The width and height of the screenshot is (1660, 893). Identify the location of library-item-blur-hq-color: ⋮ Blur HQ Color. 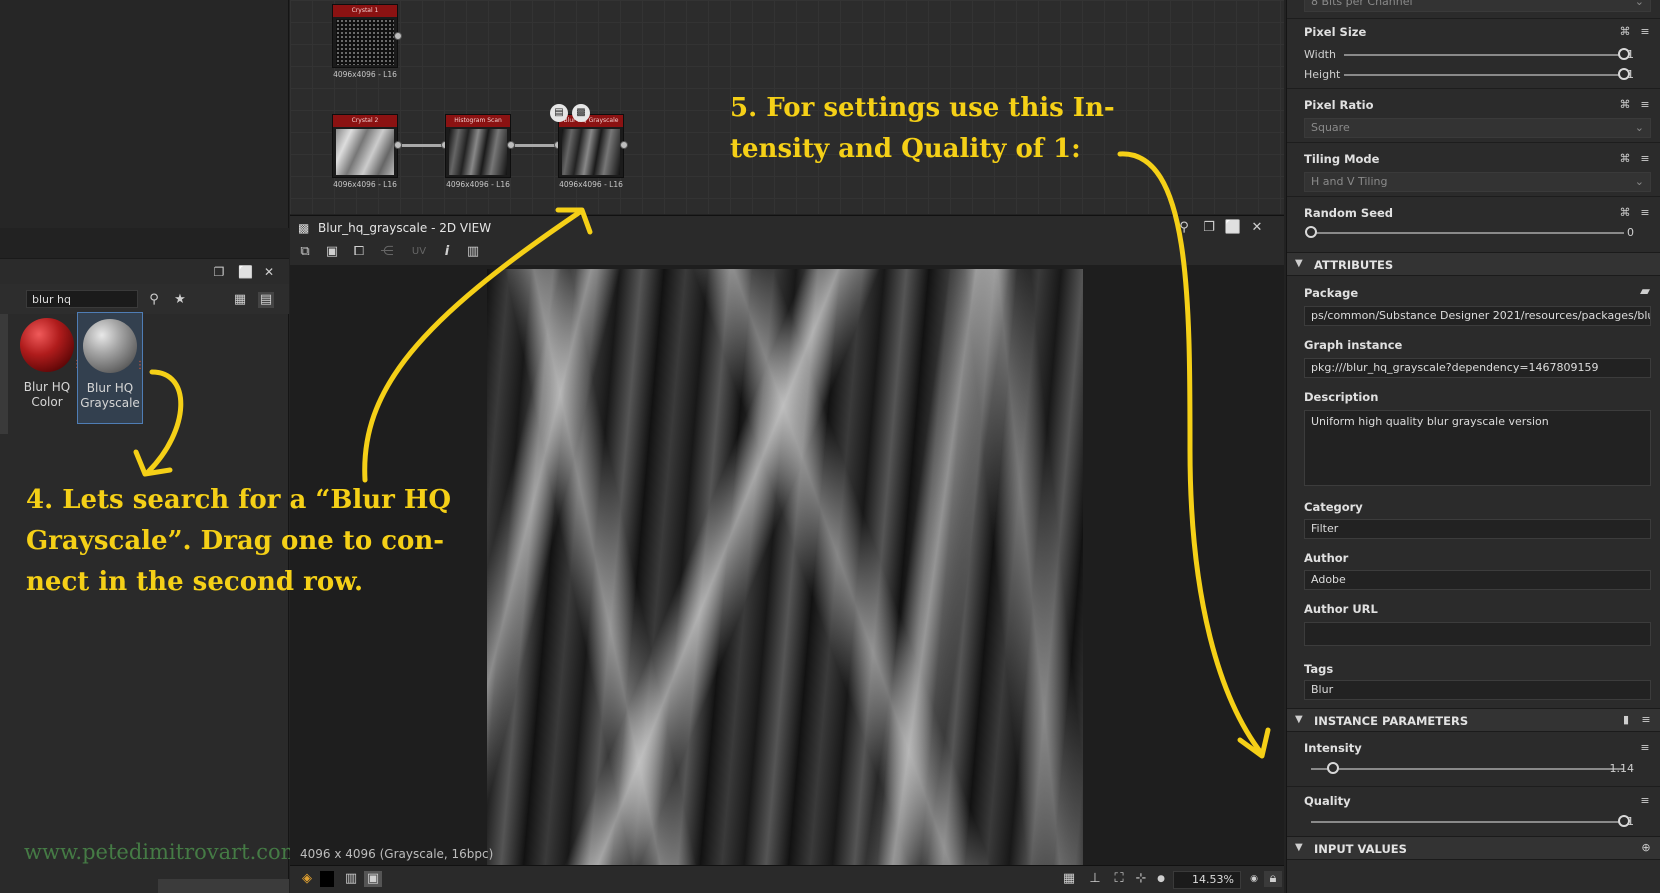
(48, 368).